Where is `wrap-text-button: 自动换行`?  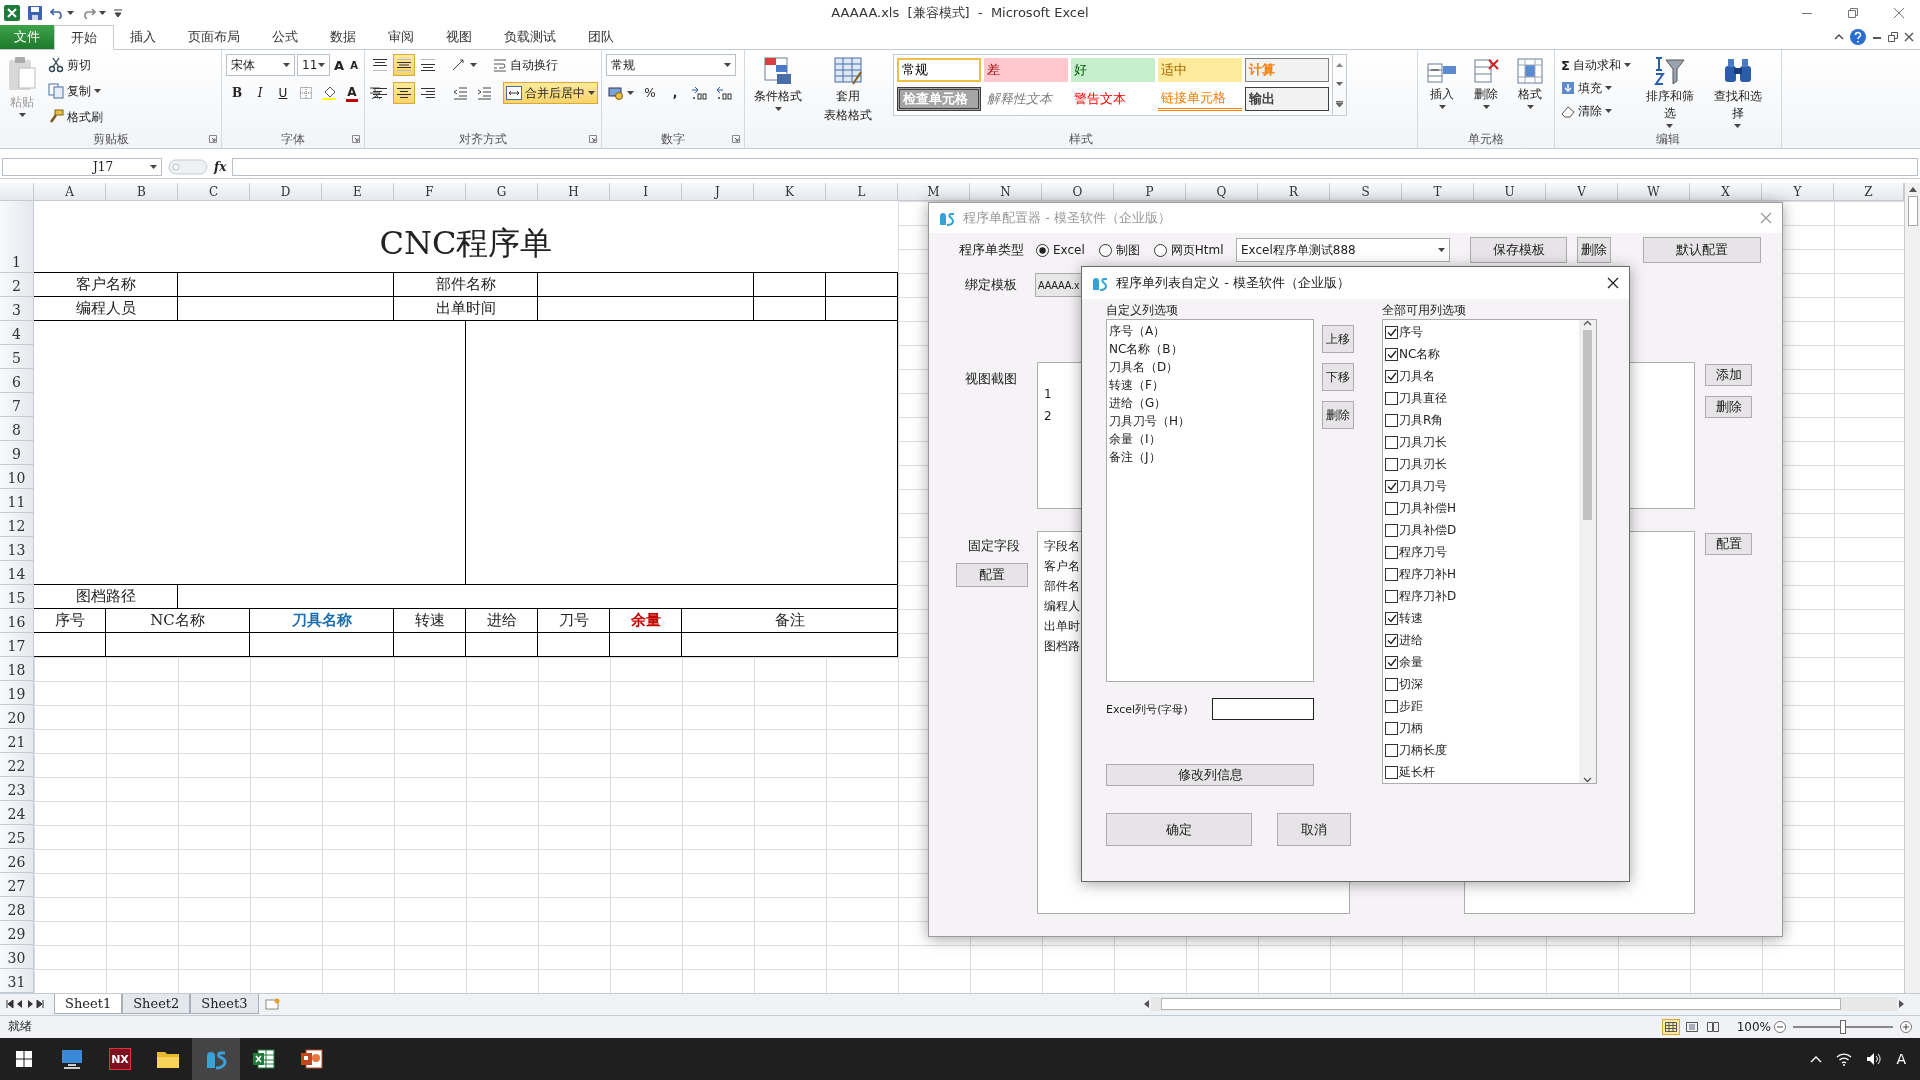 wrap-text-button: 自动换行 is located at coordinates (525, 65).